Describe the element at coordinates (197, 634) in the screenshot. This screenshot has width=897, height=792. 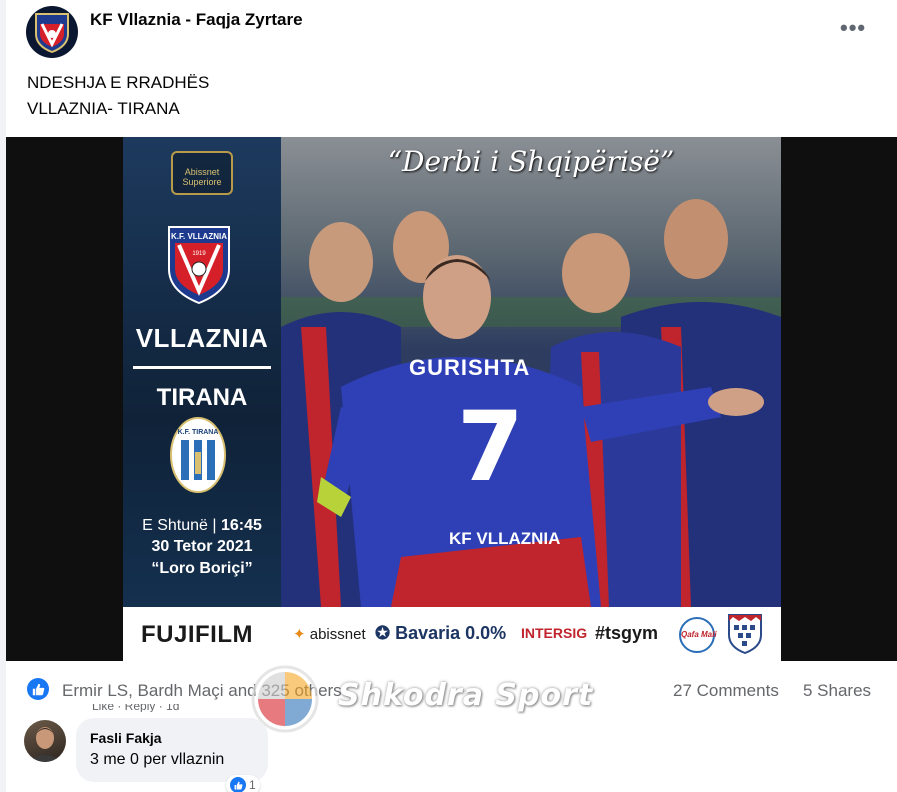
I see `sponsor-fujifilm: FUJIFILM` at that location.